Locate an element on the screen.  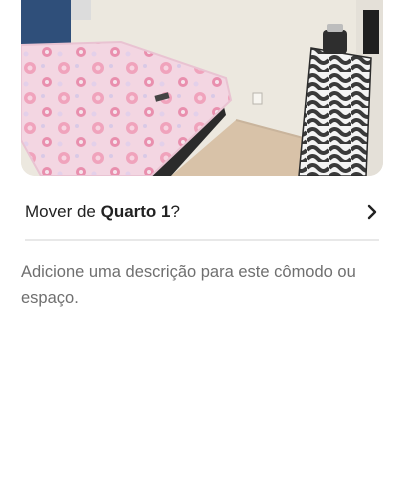
chevron-right-icon is located at coordinates (372, 212).